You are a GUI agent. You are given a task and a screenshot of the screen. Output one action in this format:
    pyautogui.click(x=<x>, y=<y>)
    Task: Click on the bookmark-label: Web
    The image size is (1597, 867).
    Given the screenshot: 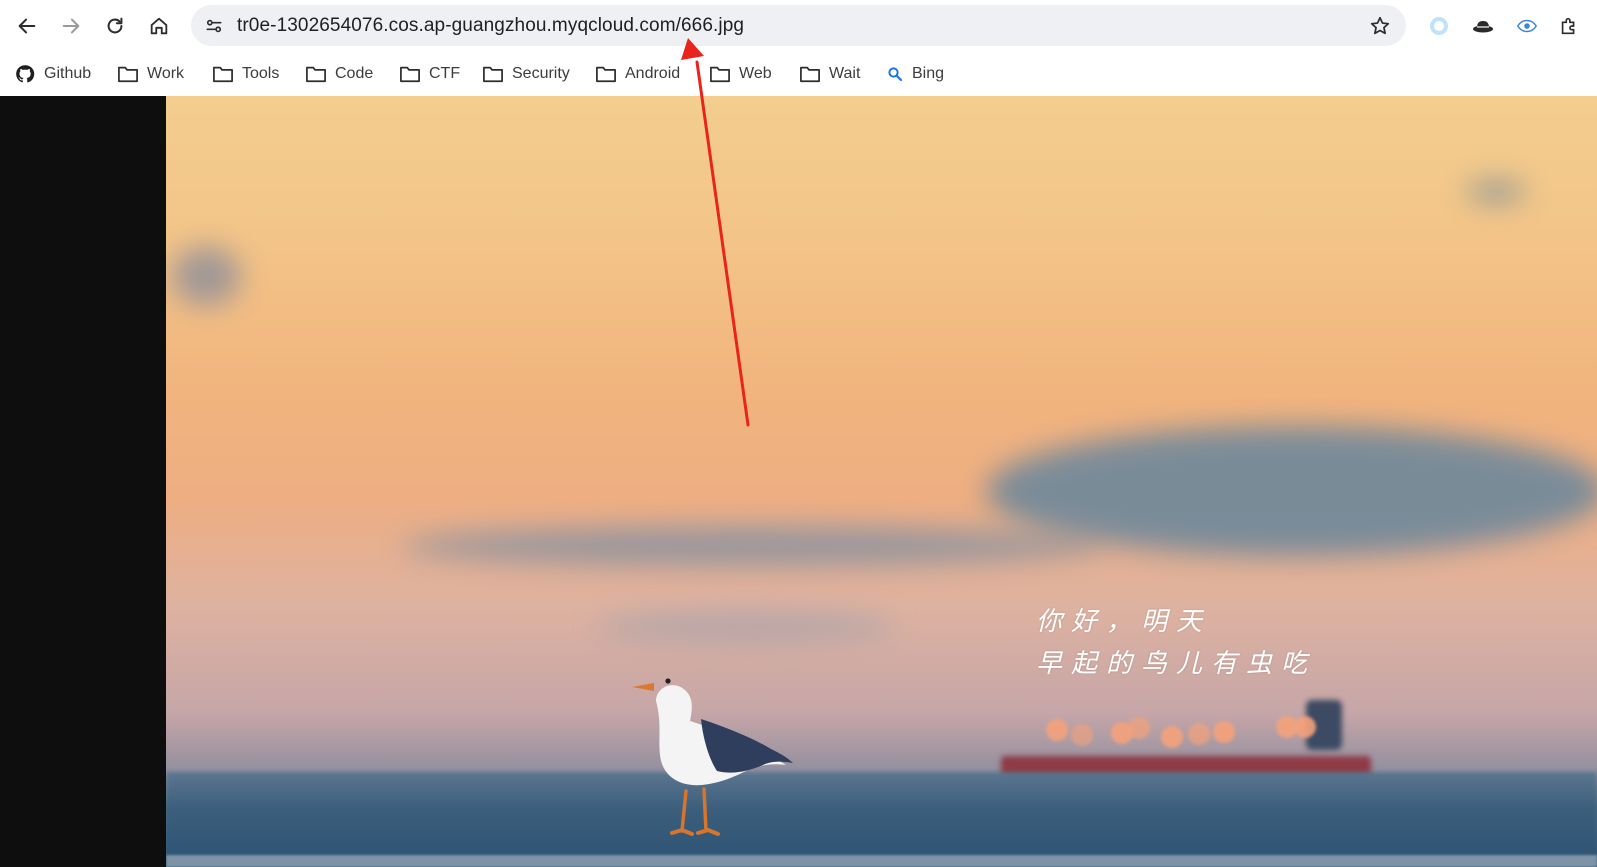 What is the action you would take?
    pyautogui.click(x=755, y=73)
    